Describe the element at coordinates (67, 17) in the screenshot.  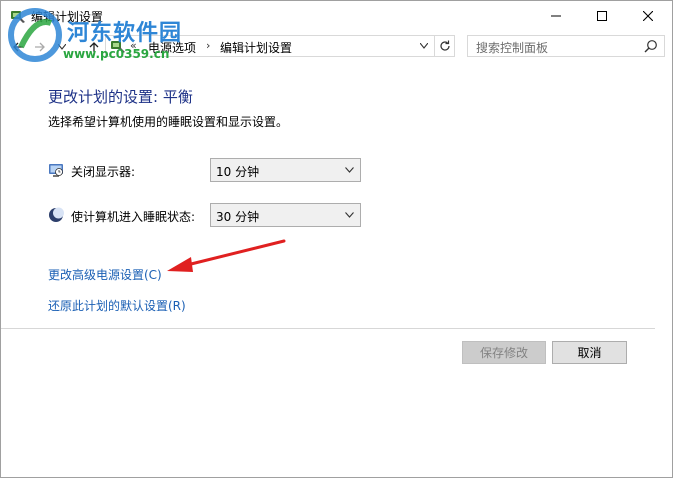
I see `window-title: 编辑计划设置` at that location.